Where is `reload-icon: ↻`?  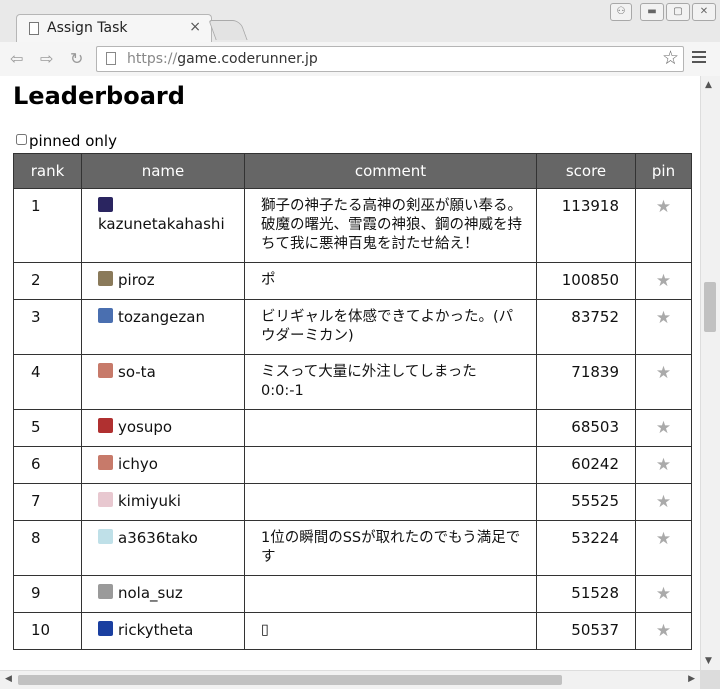
reload-icon: ↻ is located at coordinates (76, 58).